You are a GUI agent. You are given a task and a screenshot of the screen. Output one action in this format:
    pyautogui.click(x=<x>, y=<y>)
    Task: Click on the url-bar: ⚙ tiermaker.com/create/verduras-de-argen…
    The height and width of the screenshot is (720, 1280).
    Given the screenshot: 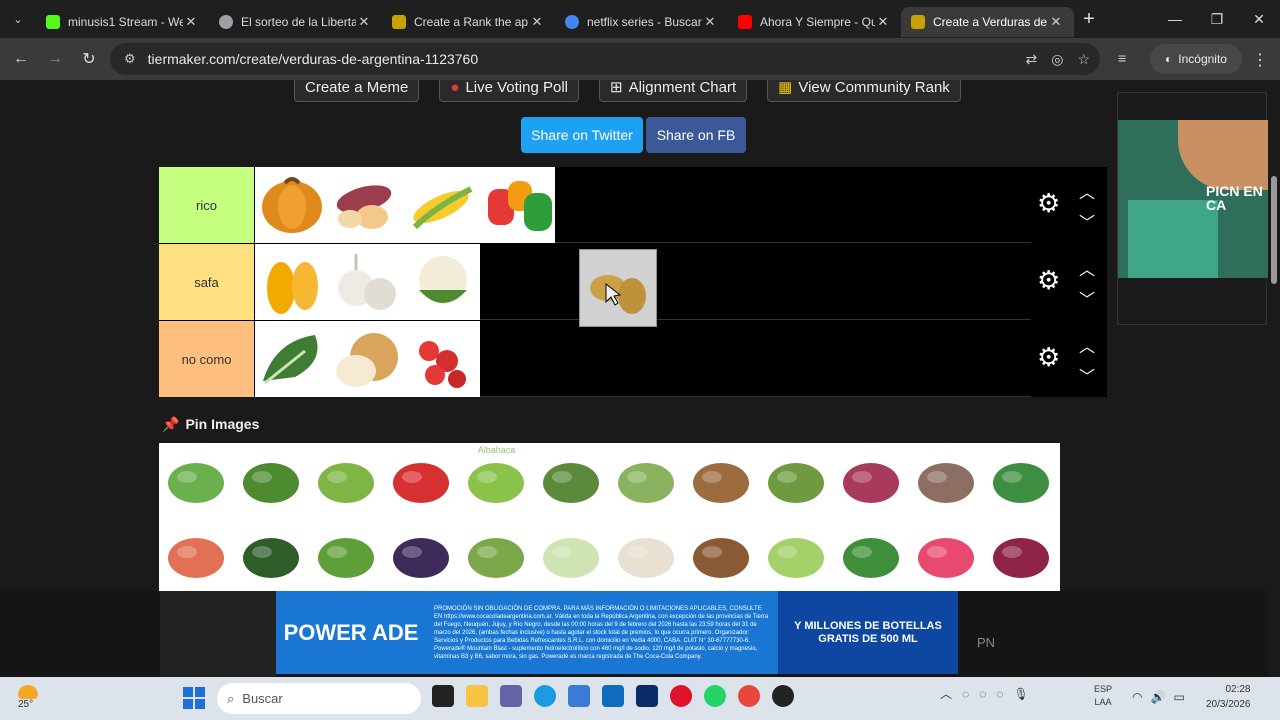 What is the action you would take?
    pyautogui.click(x=605, y=59)
    